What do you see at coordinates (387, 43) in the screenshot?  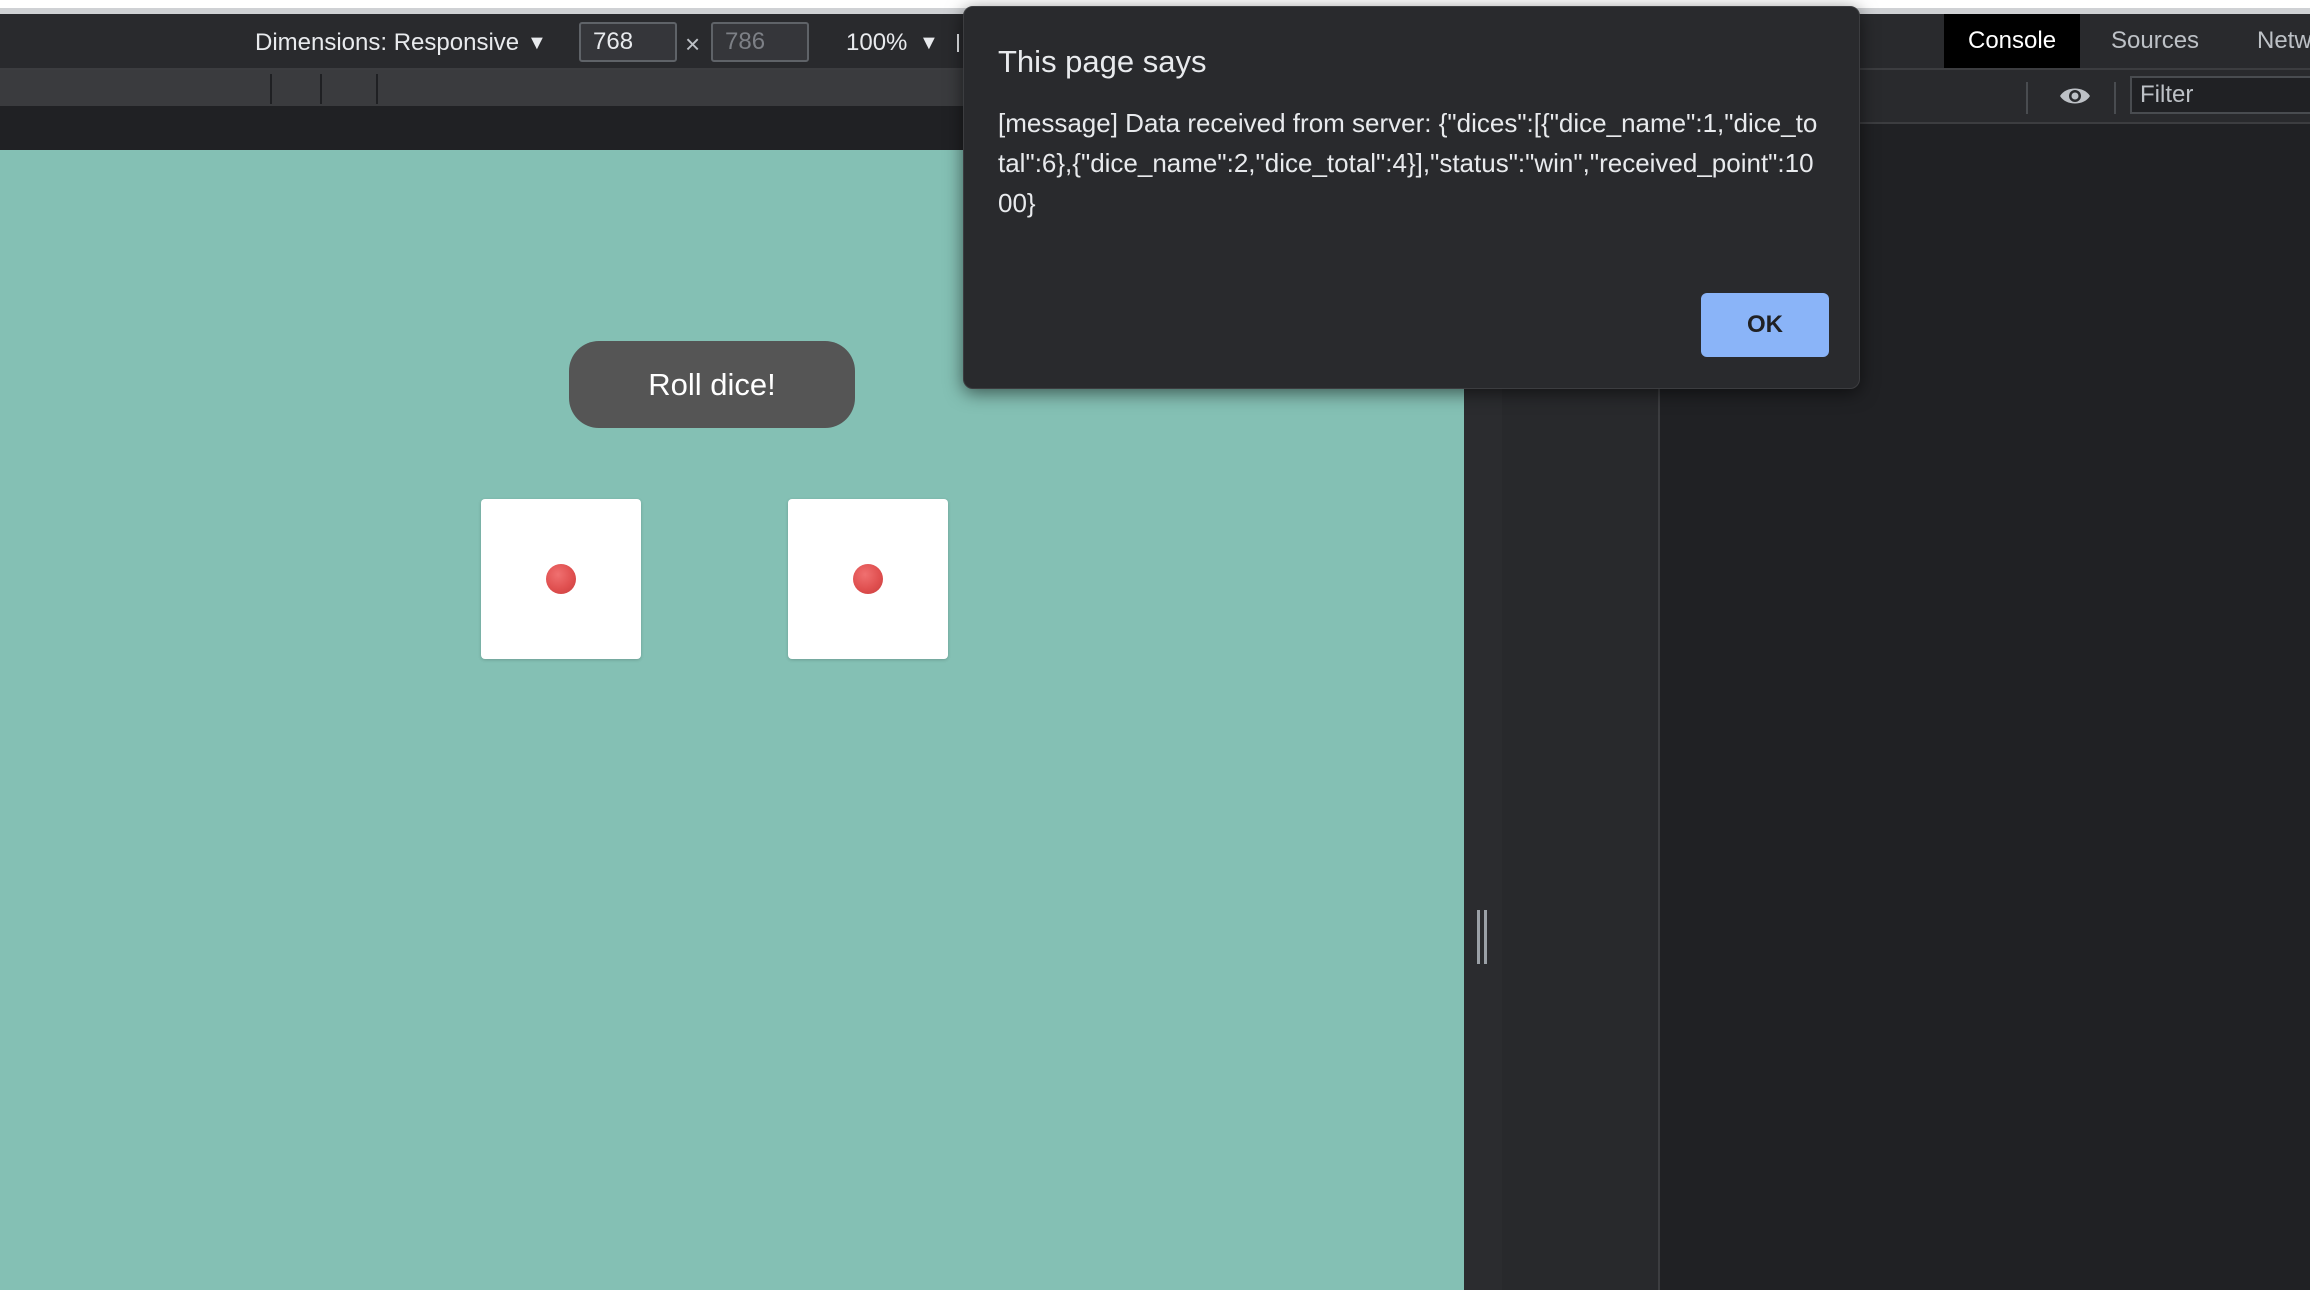 I see `dimensions-dropdown: Dimensions: Responsive` at bounding box center [387, 43].